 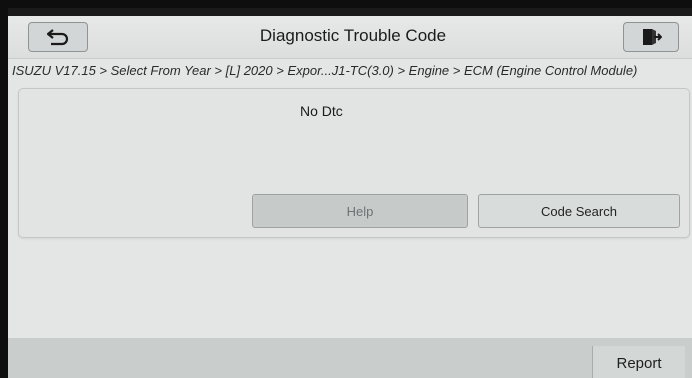 I want to click on code-search-button: Code Search, so click(x=579, y=211).